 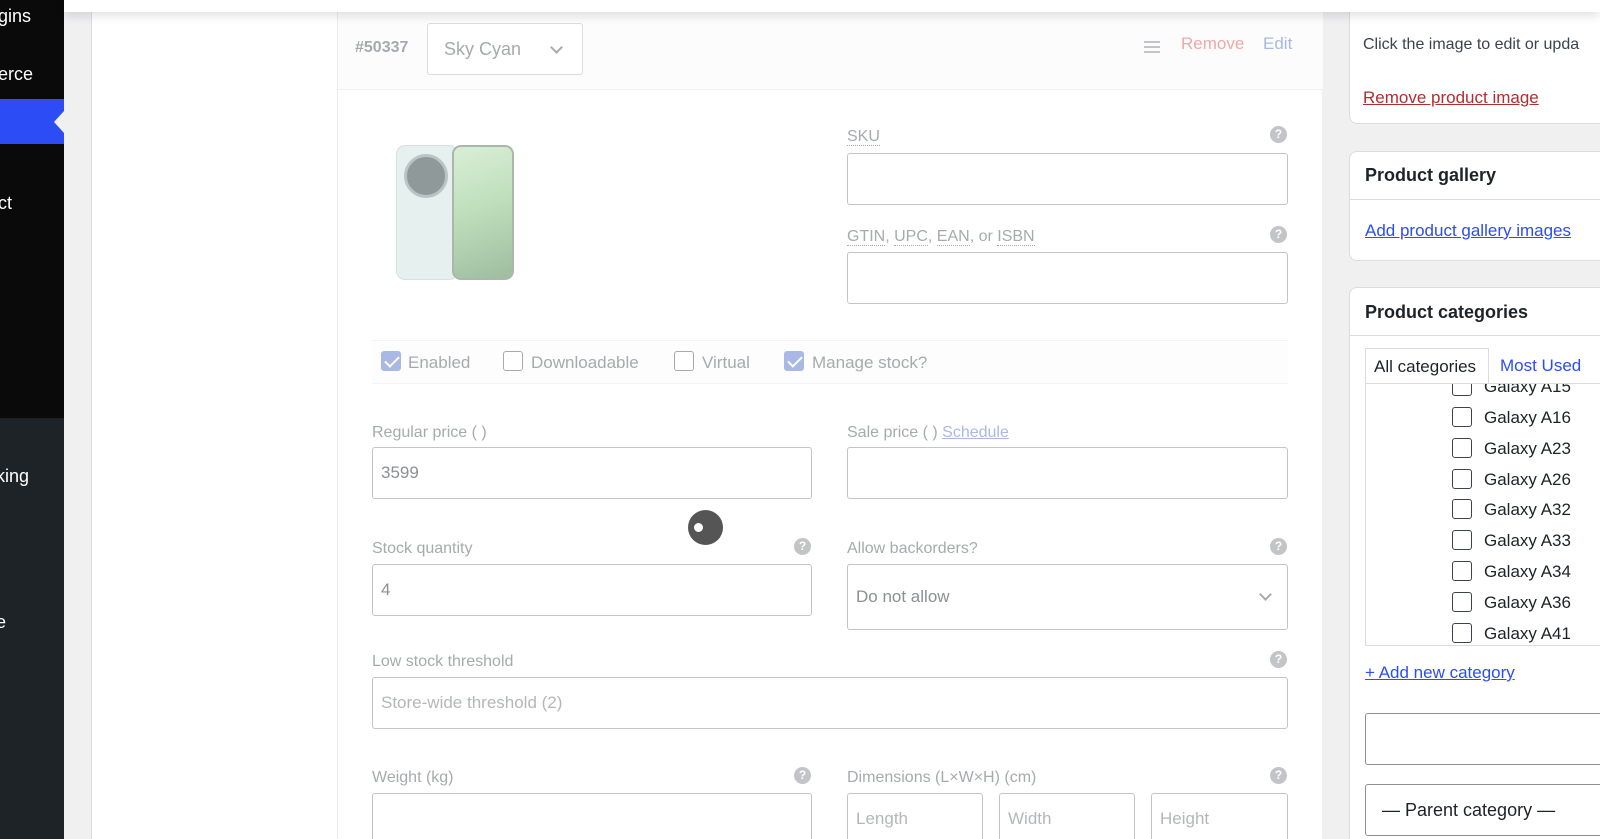 What do you see at coordinates (1431, 175) in the screenshot?
I see `product-gallery-title: Product gallery` at bounding box center [1431, 175].